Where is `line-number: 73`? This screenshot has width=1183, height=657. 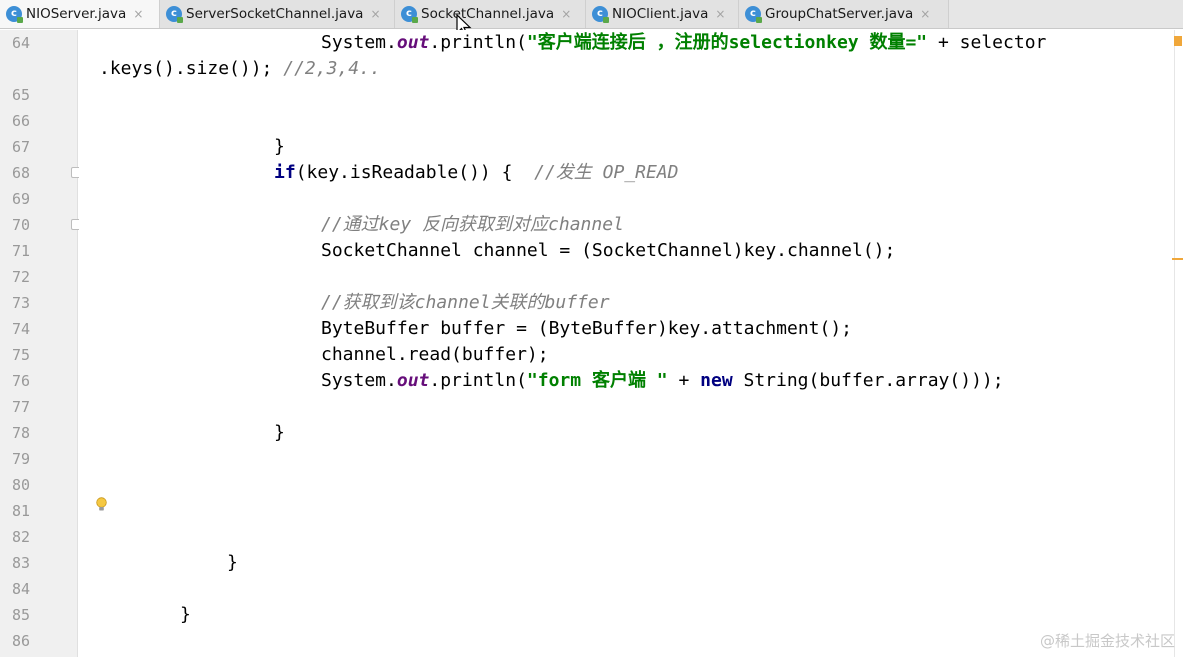
line-number: 73 is located at coordinates (20, 303).